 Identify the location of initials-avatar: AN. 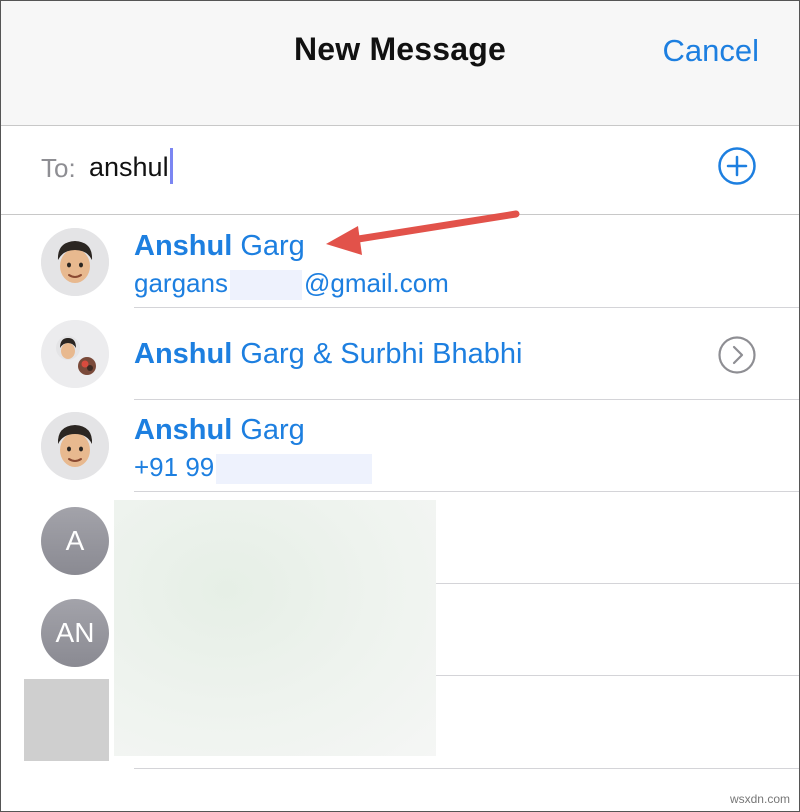
(75, 633).